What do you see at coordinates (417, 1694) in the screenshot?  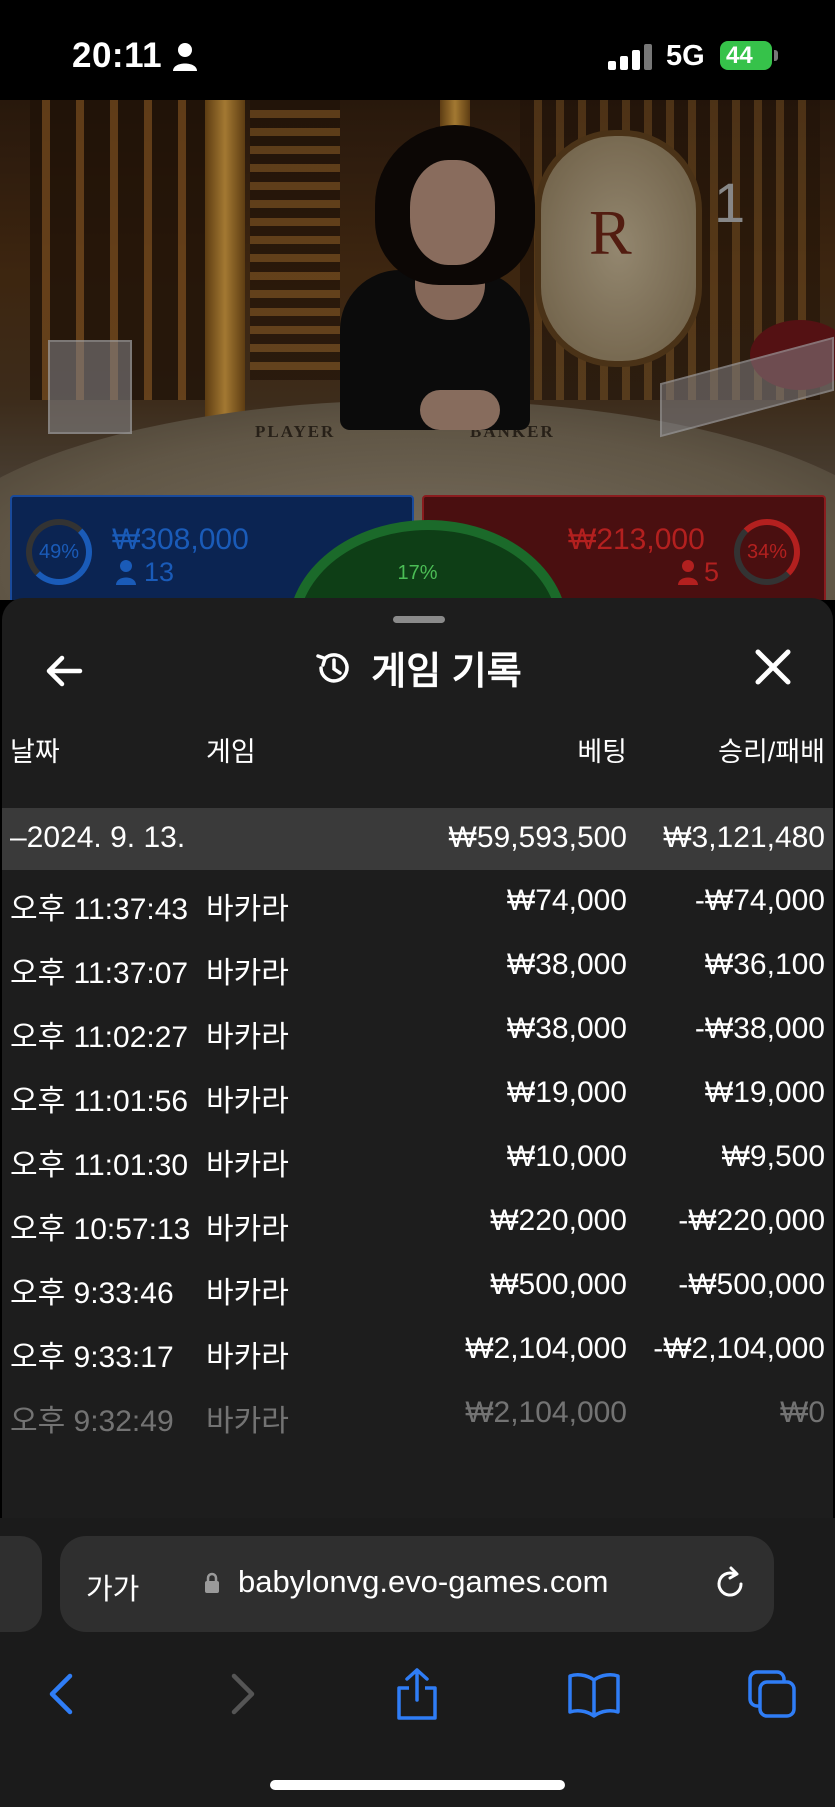 I see `share-icon` at bounding box center [417, 1694].